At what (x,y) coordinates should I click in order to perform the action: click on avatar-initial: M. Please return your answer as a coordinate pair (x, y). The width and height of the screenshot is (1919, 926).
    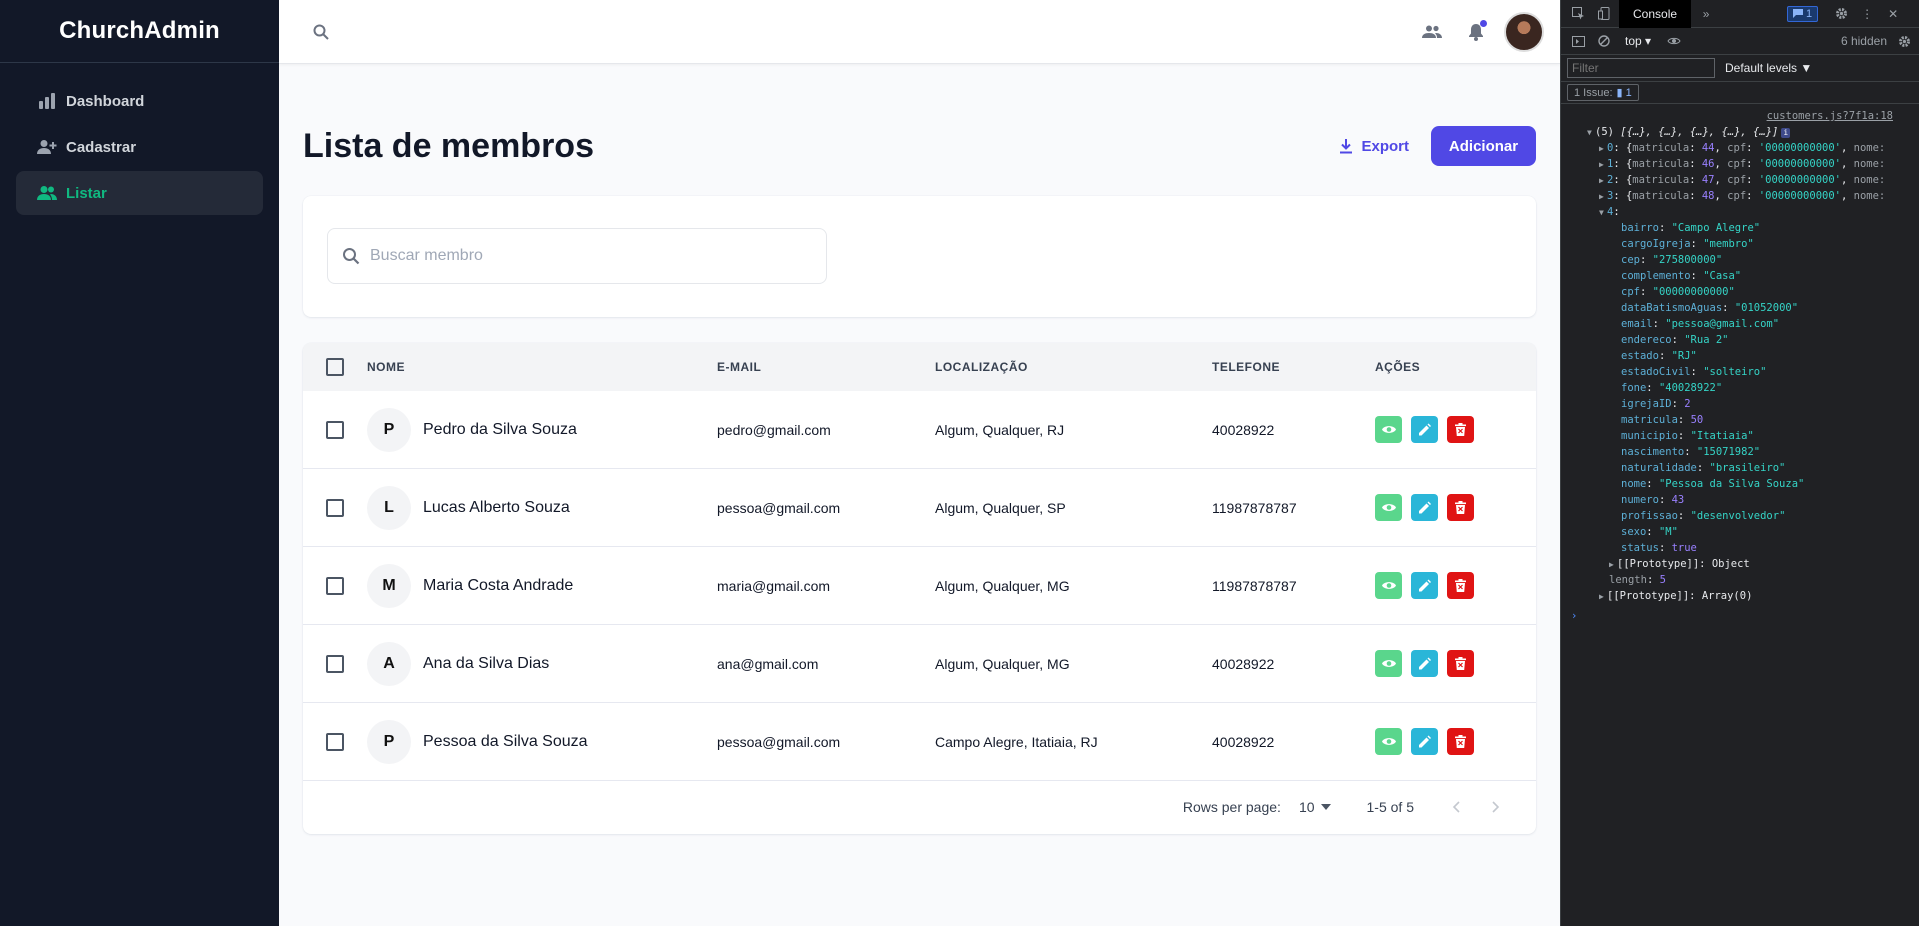
    Looking at the image, I should click on (389, 585).